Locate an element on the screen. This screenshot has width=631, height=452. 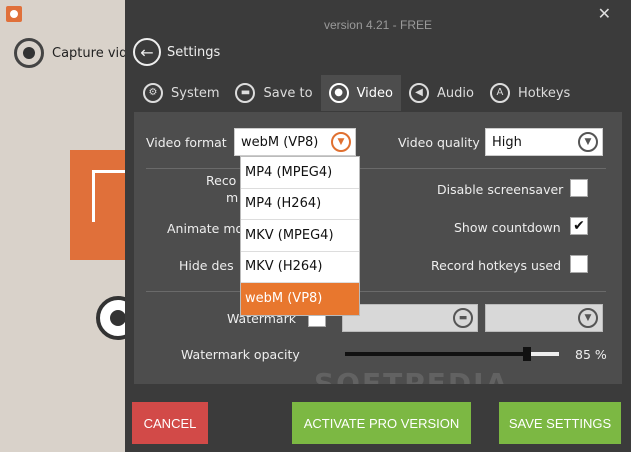
tab-hotkeys: A Hotkeys is located at coordinates (530, 93).